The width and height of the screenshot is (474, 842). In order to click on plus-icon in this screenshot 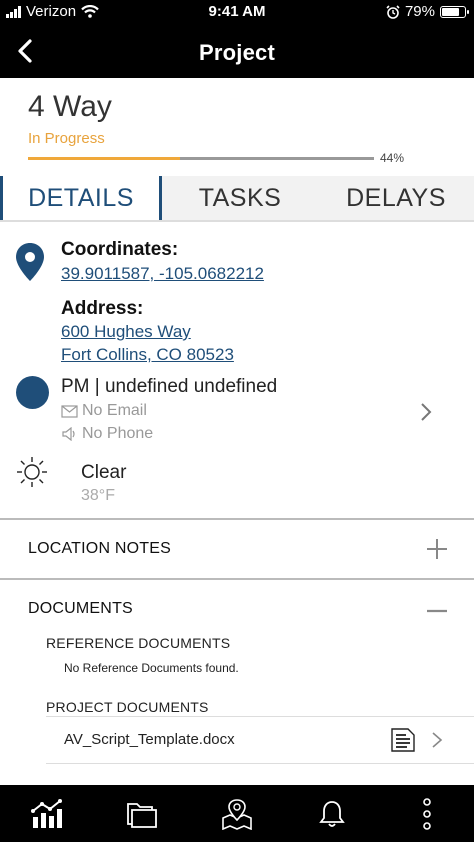, I will do `click(437, 549)`.